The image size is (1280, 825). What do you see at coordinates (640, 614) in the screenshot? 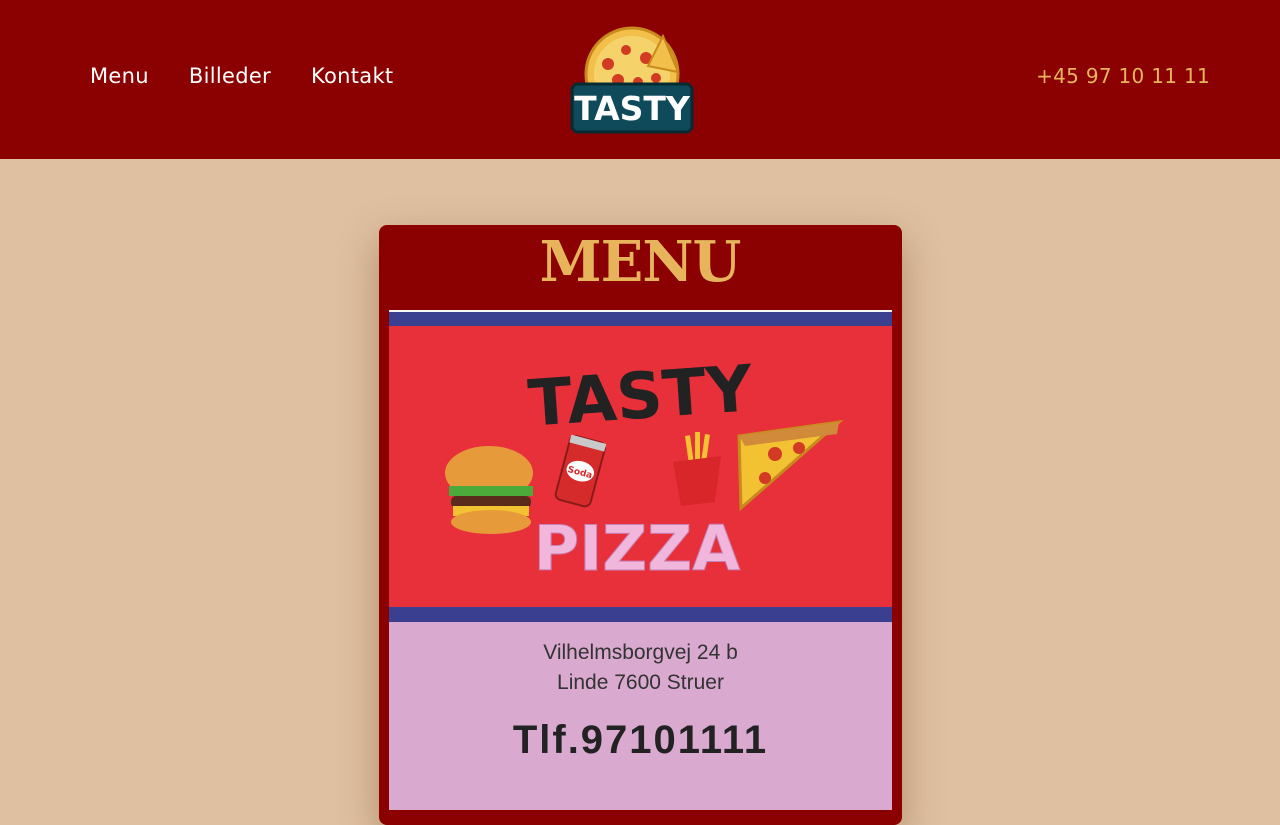
I see `blue-band-bottom` at bounding box center [640, 614].